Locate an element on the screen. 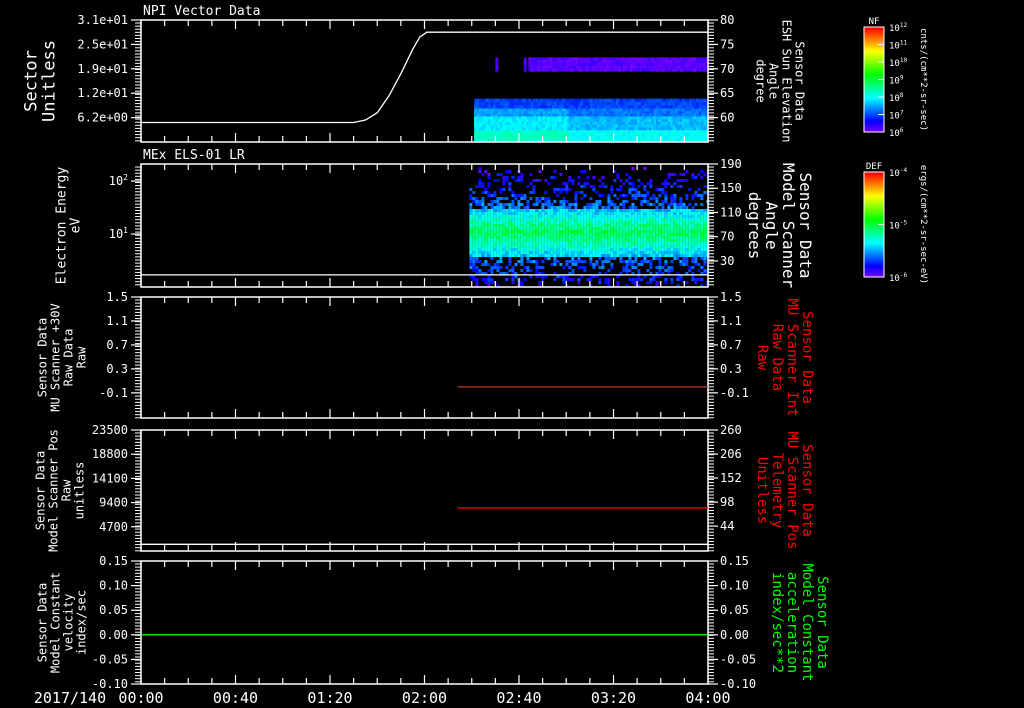 Image resolution: width=1024 pixels, height=708 pixels. tick-base: 10 is located at coordinates (894, 47).